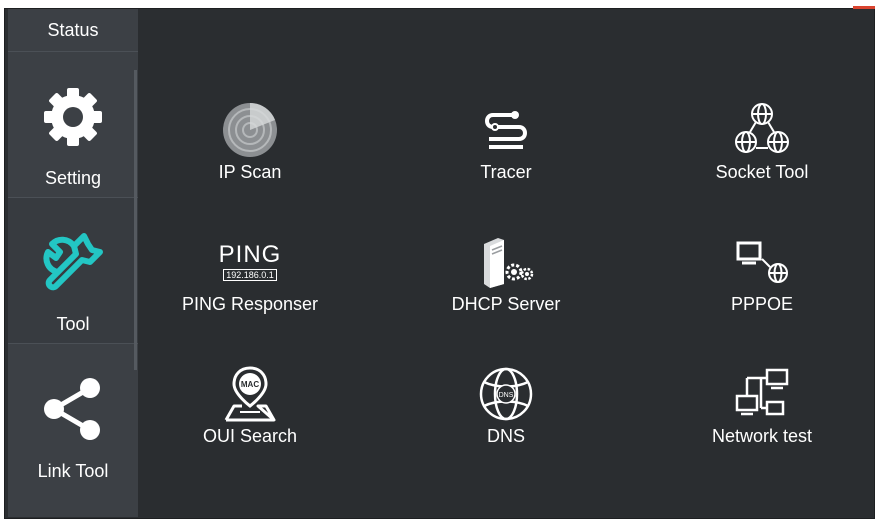 The height and width of the screenshot is (521, 879). Describe the element at coordinates (505, 436) in the screenshot. I see `tool-label: DNS` at that location.